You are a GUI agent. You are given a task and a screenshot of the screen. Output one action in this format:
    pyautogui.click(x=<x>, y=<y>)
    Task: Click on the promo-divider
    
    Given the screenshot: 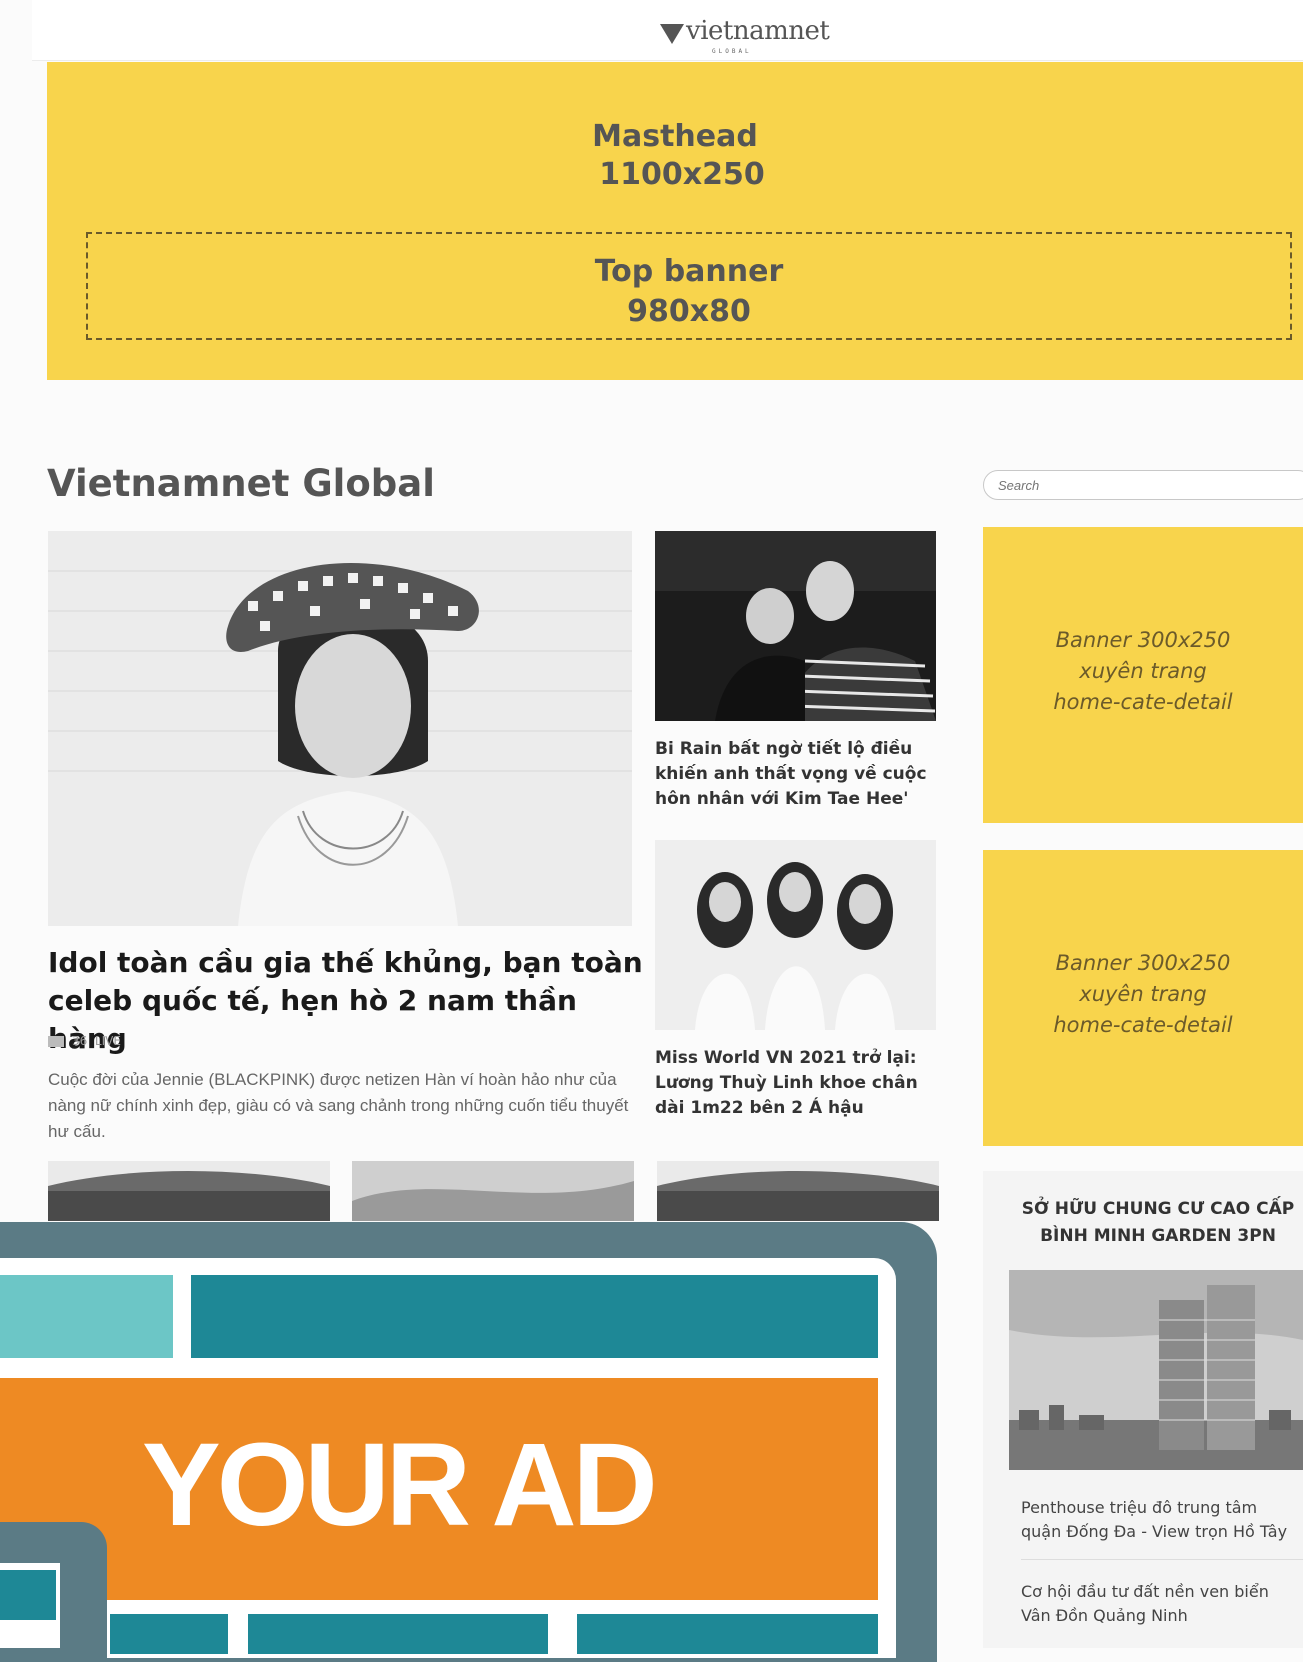 What is the action you would take?
    pyautogui.click(x=1162, y=1559)
    